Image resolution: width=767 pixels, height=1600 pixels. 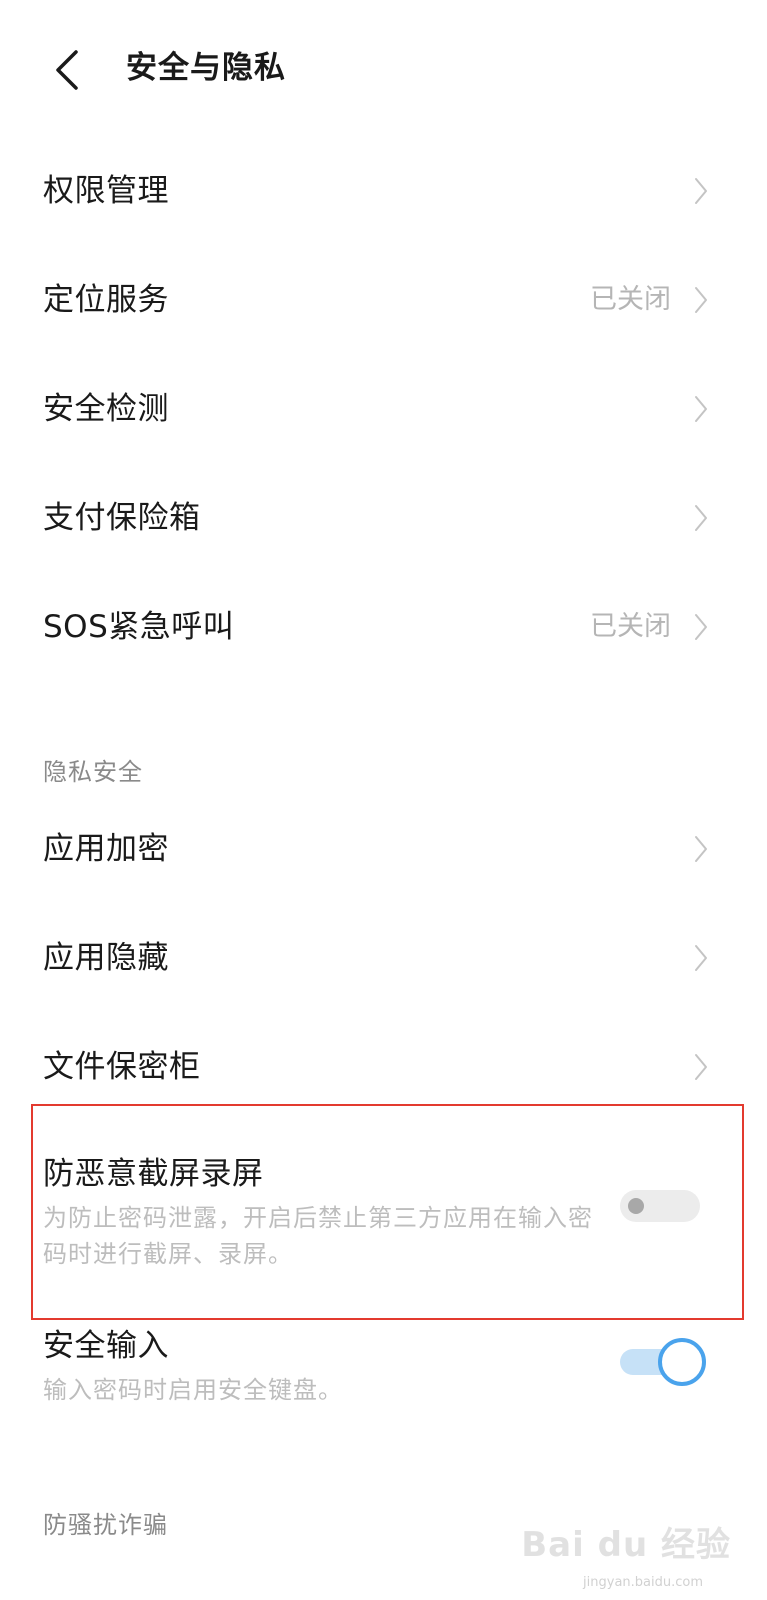 I want to click on page-title: 安全与隐私, so click(x=206, y=68).